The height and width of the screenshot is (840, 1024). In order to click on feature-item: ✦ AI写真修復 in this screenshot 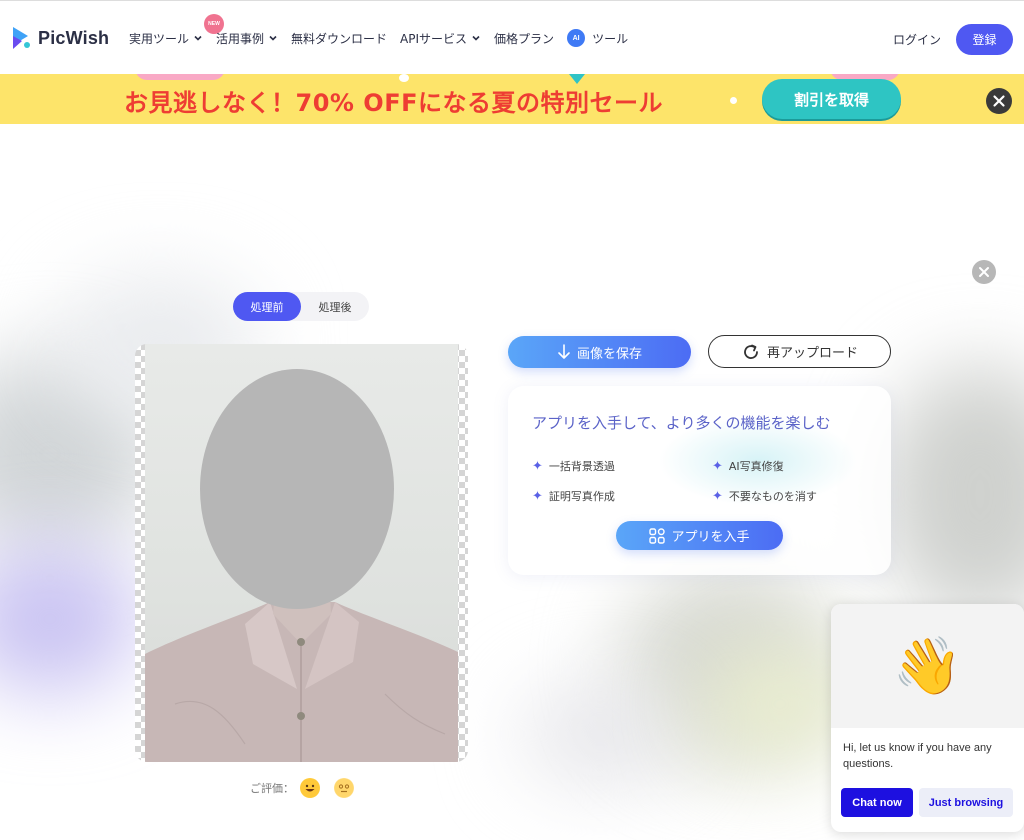, I will do `click(748, 466)`.